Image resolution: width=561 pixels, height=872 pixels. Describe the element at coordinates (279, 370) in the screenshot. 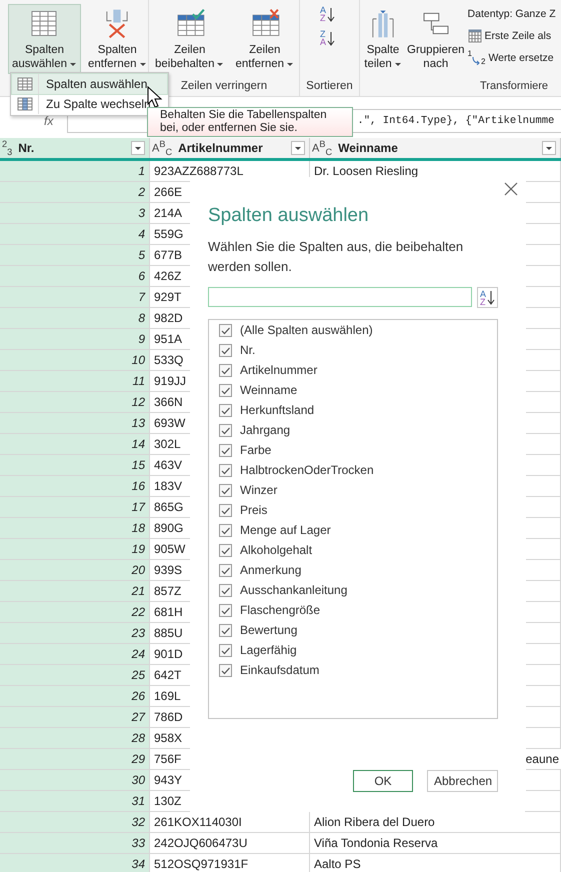

I see `checkbox-label: Artikelnummer` at that location.